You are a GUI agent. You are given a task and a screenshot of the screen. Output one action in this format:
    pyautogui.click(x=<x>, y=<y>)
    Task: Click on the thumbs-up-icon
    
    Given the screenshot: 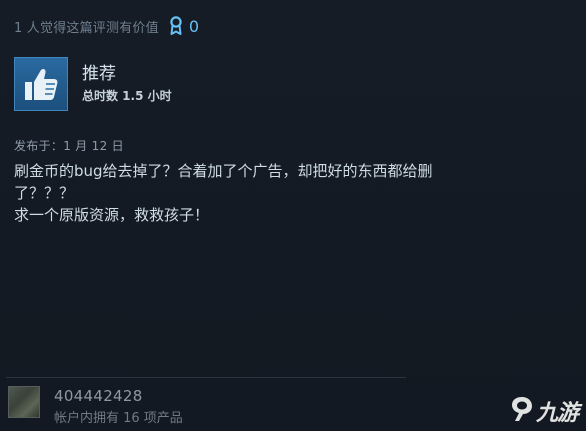 What is the action you would take?
    pyautogui.click(x=41, y=84)
    